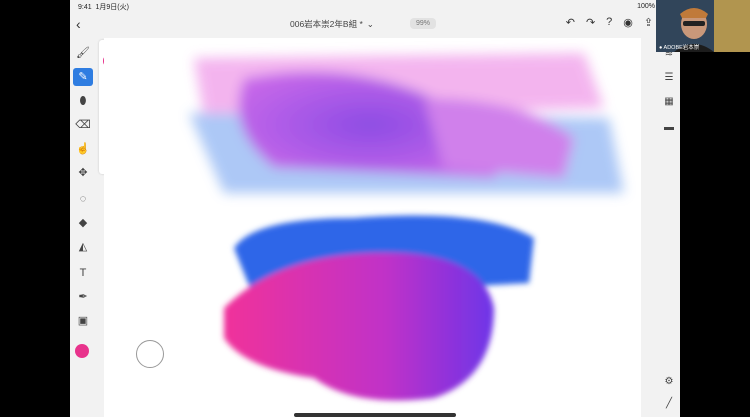 The image size is (750, 417). Describe the element at coordinates (83, 173) in the screenshot. I see `transform-icon: ✥` at that location.